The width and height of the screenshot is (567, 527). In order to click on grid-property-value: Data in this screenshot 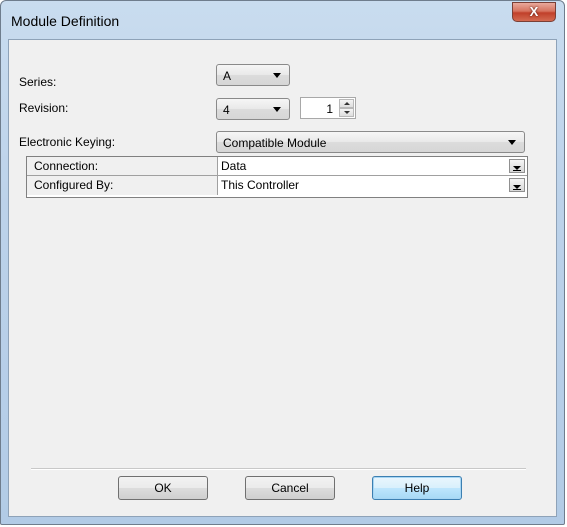, I will do `click(372, 166)`.